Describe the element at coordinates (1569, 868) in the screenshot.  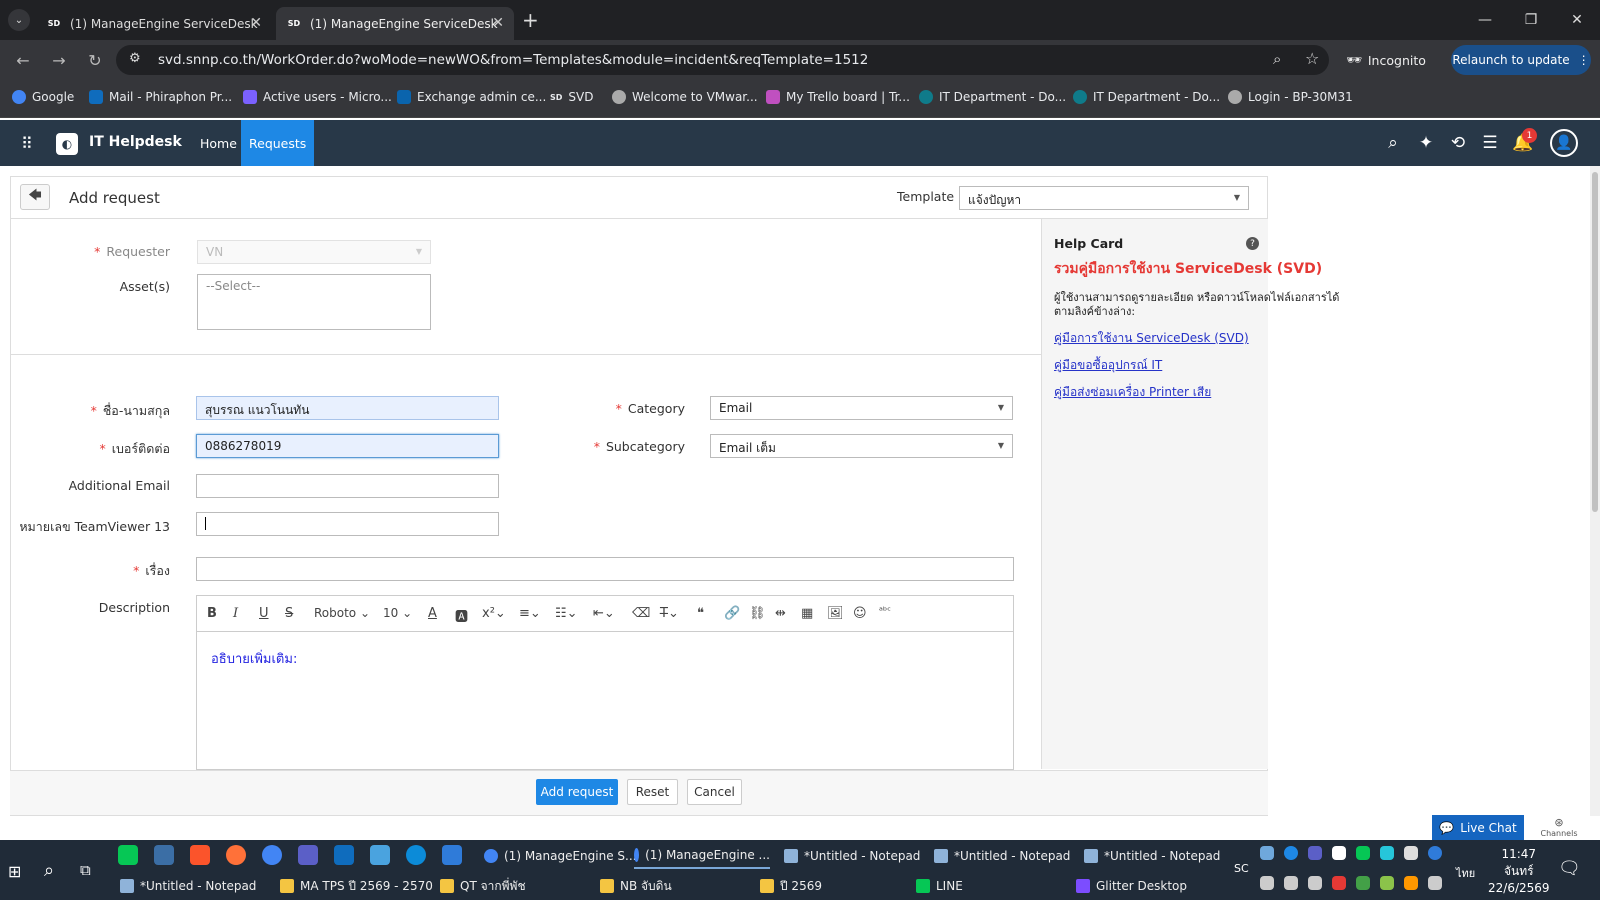
I see `notifications-icon: 🗨` at that location.